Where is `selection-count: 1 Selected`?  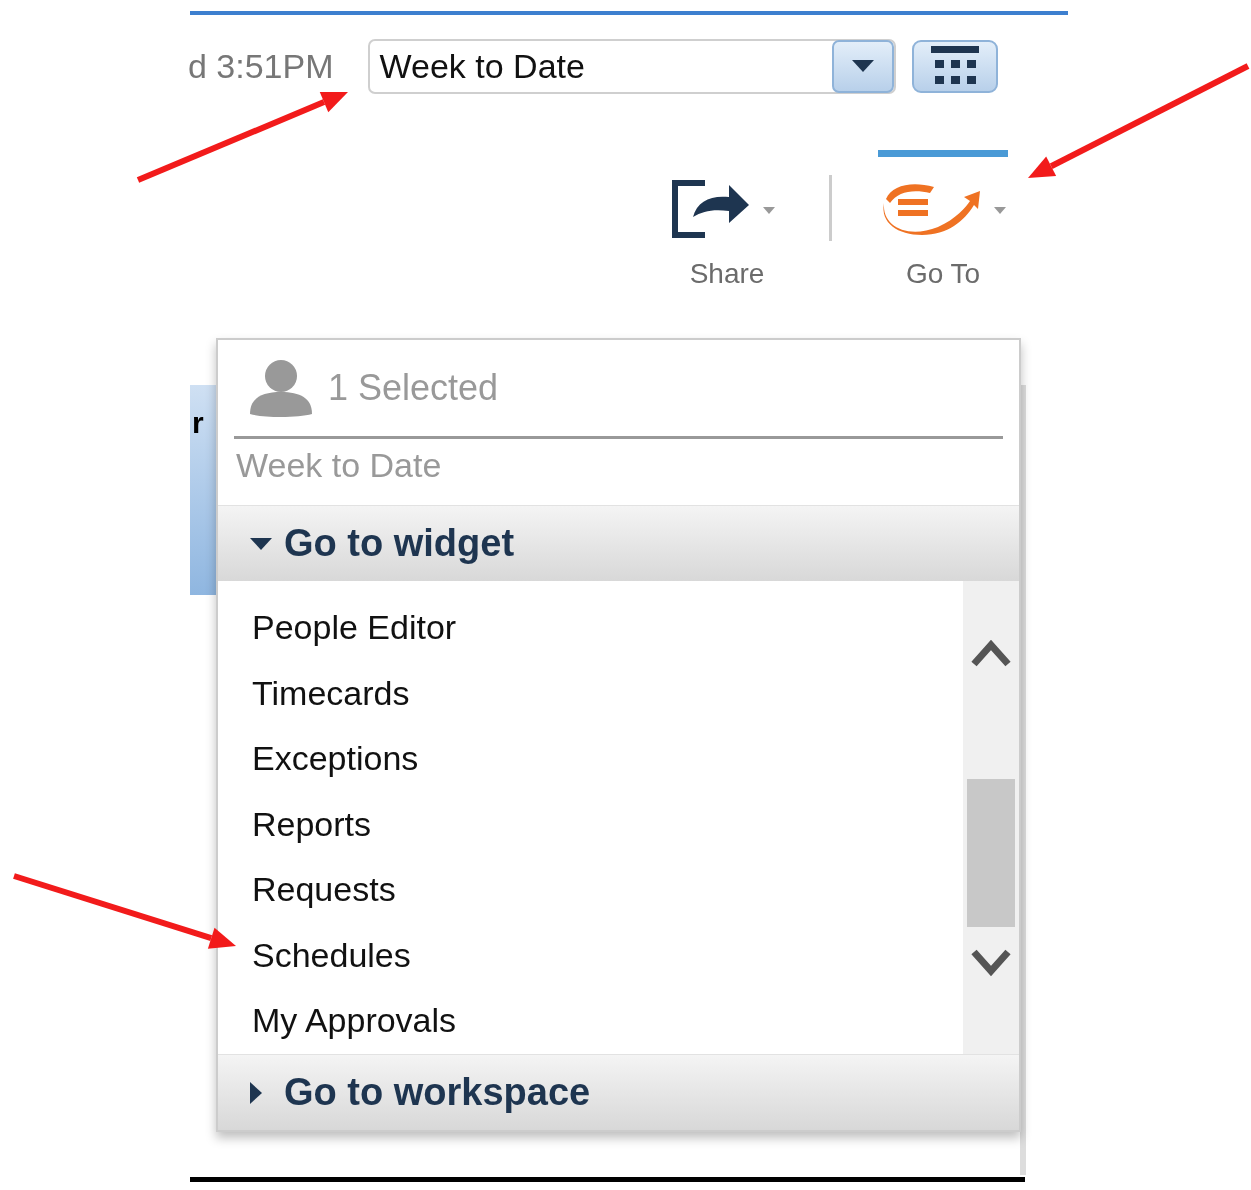
selection-count: 1 Selected is located at coordinates (413, 388).